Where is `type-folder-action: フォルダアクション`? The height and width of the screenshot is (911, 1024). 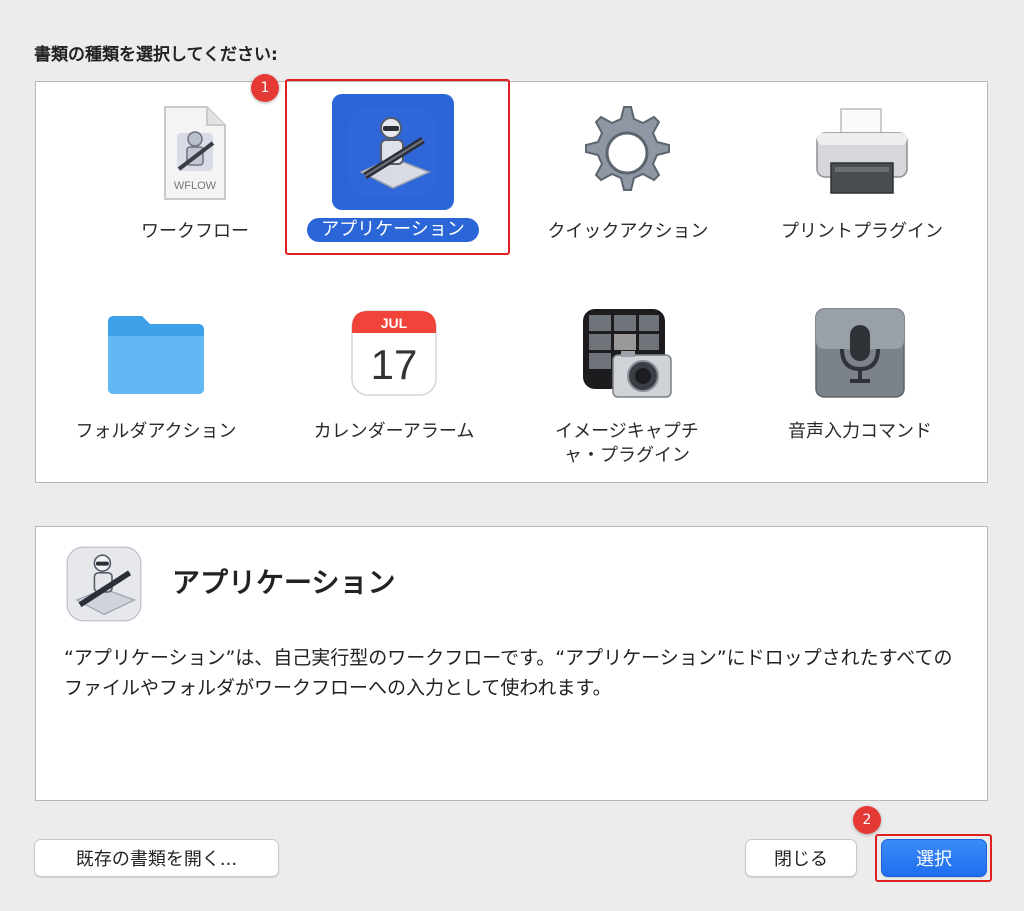
type-folder-action: フォルダアクション is located at coordinates (156, 380).